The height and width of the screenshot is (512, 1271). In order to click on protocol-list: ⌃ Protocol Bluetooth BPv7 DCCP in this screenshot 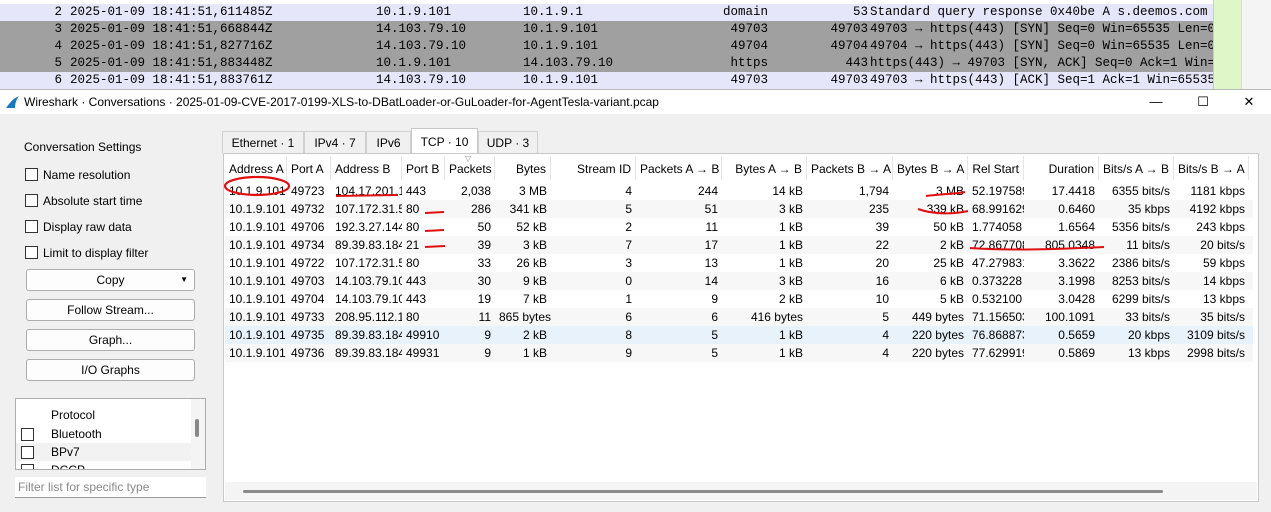, I will do `click(110, 434)`.